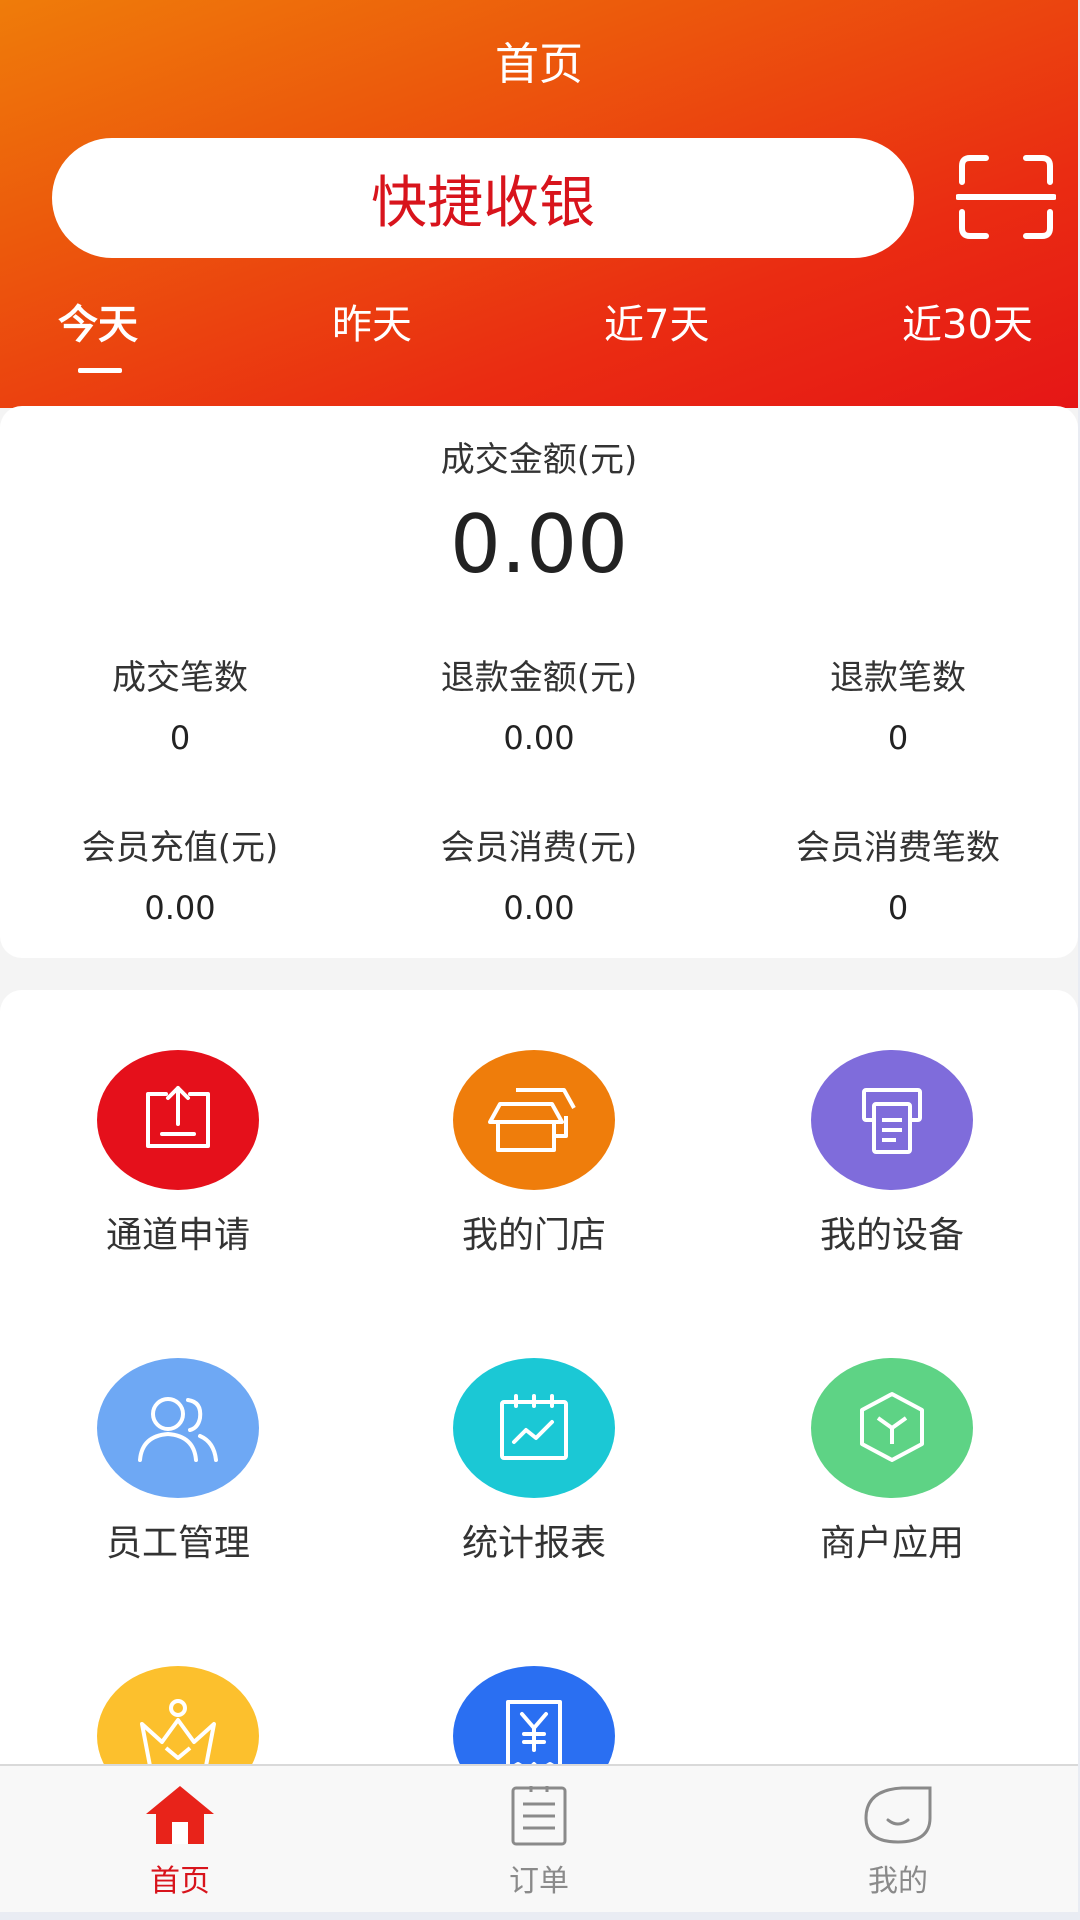 Image resolution: width=1080 pixels, height=1920 pixels. What do you see at coordinates (534, 1428) in the screenshot?
I see `report-icon` at bounding box center [534, 1428].